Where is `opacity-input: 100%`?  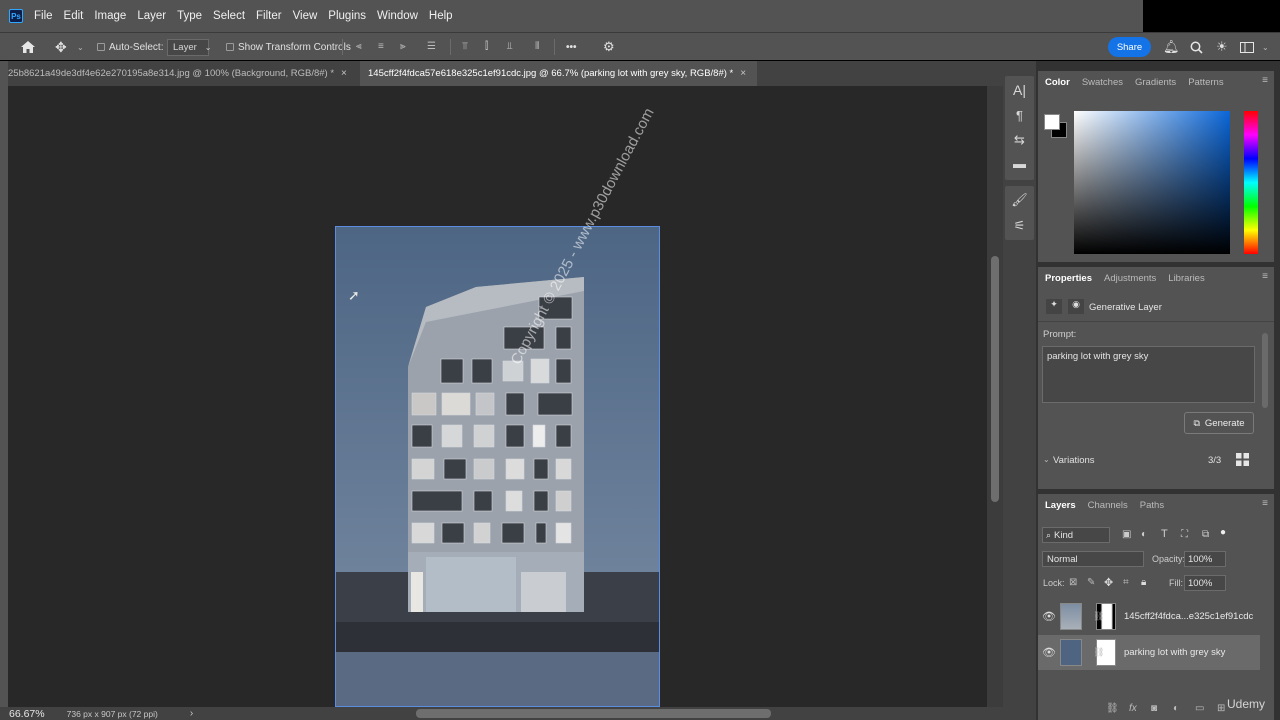
opacity-input: 100% is located at coordinates (1205, 559).